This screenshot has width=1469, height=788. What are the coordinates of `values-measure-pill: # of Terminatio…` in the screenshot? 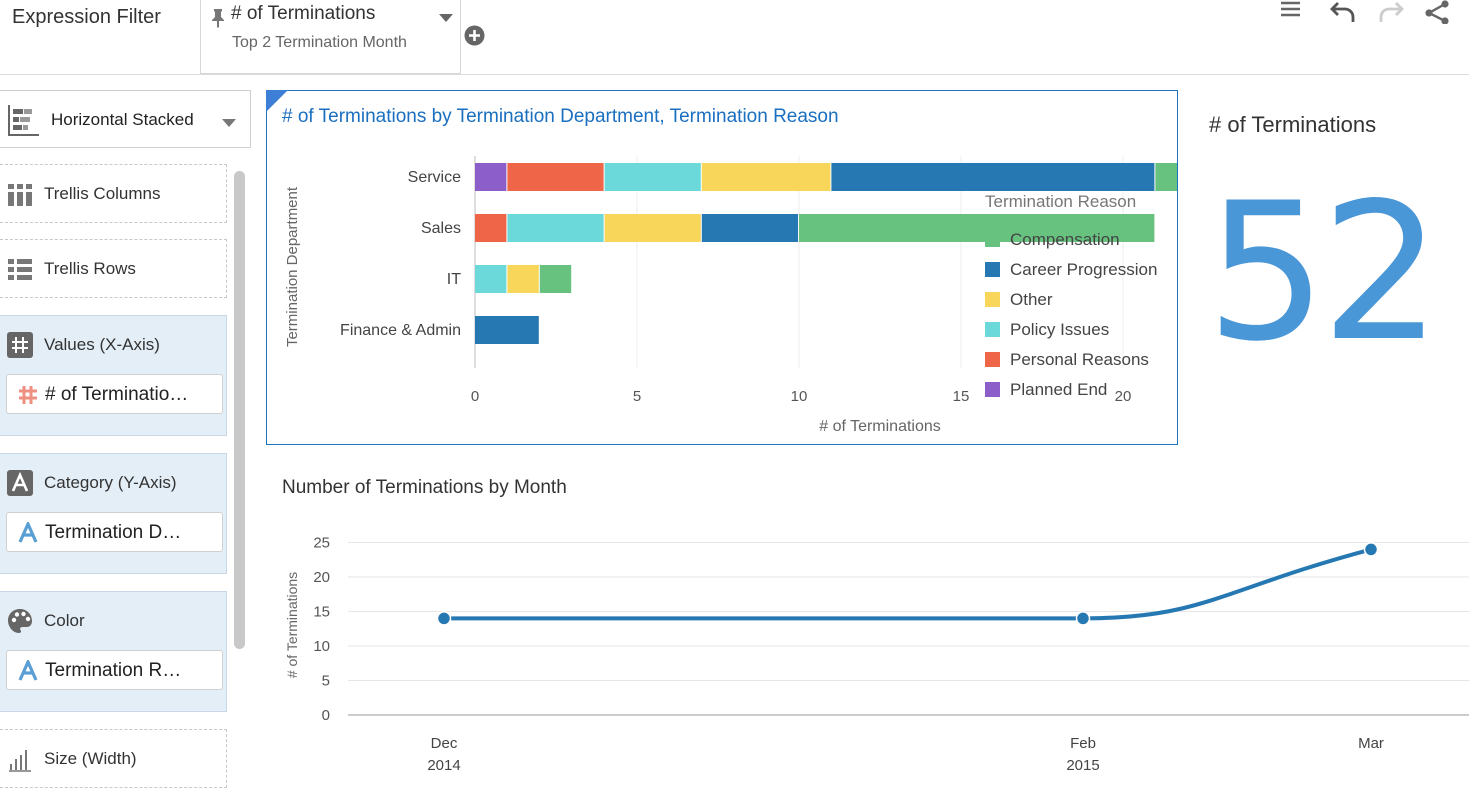 It's located at (114, 394).